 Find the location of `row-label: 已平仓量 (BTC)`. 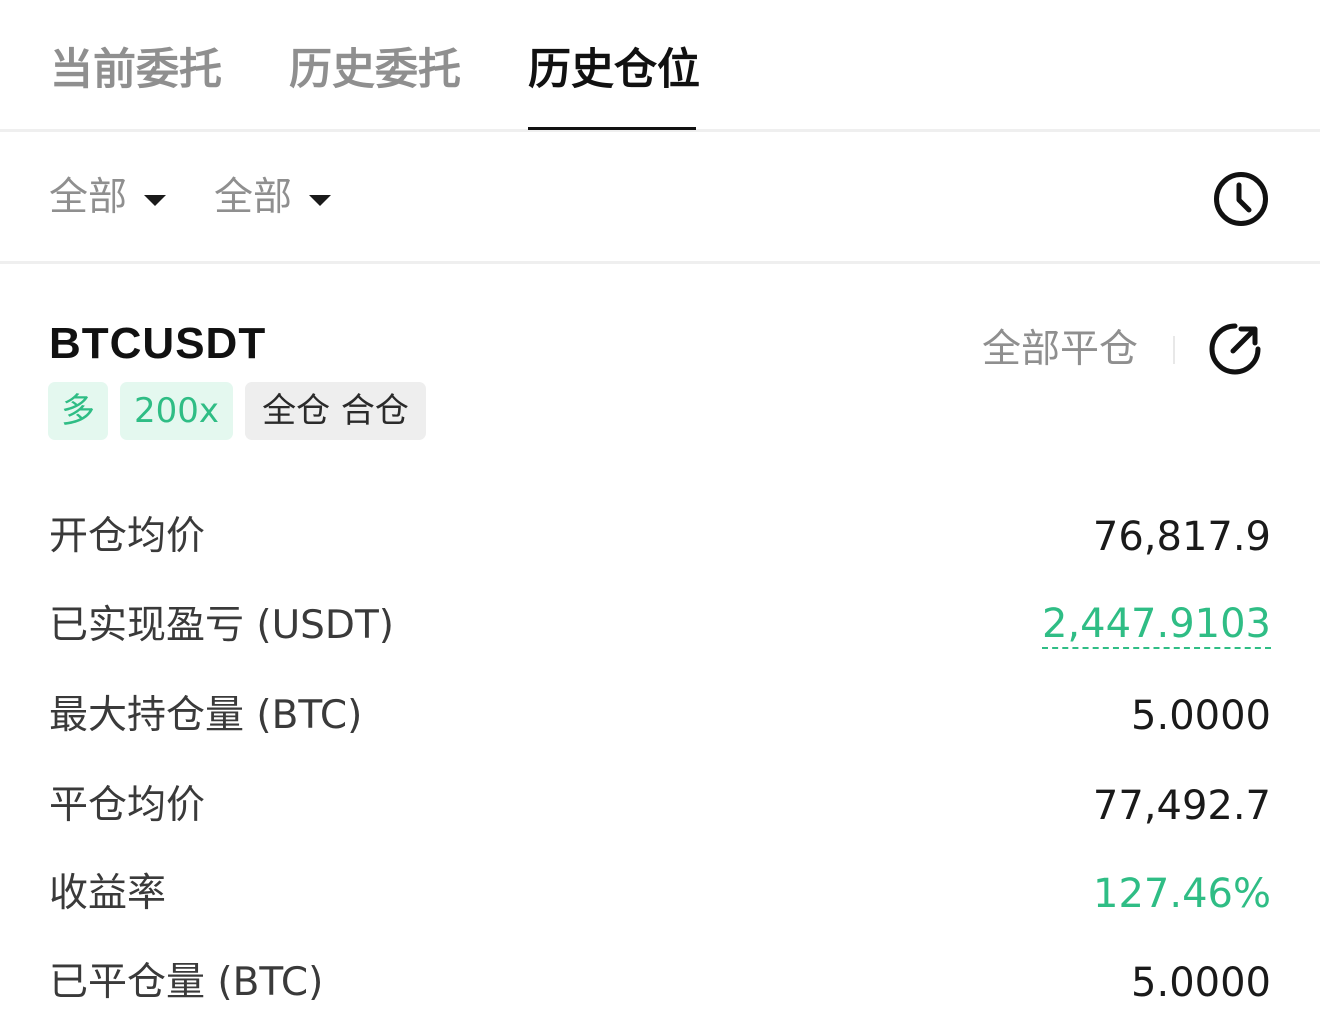

row-label: 已平仓量 (BTC) is located at coordinates (186, 982).